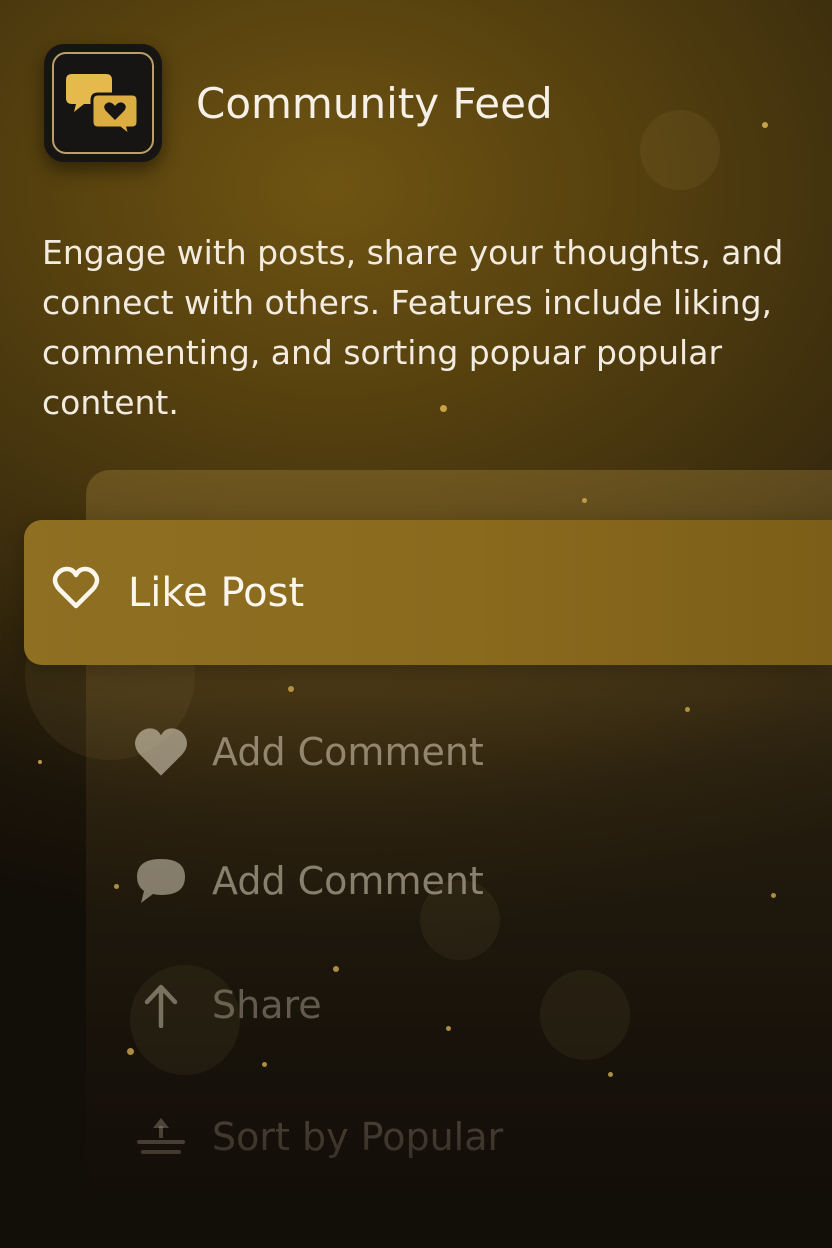  I want to click on chat-bubbles-heart-icon, so click(103, 105).